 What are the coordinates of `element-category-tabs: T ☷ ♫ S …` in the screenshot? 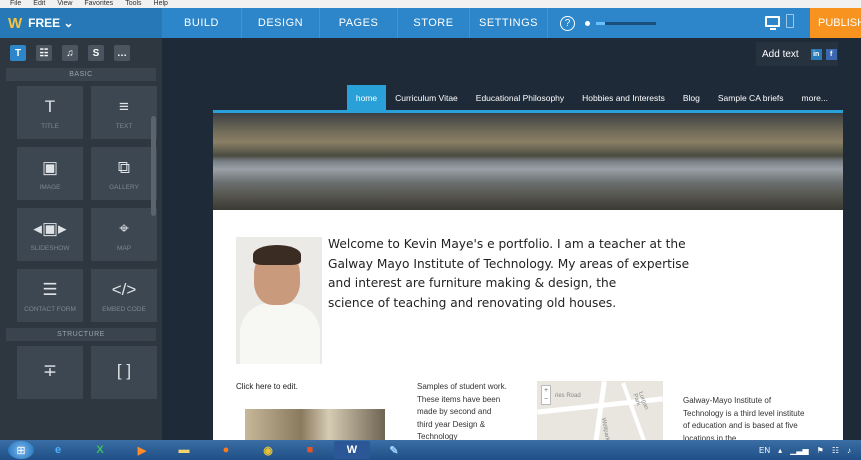 It's located at (81, 53).